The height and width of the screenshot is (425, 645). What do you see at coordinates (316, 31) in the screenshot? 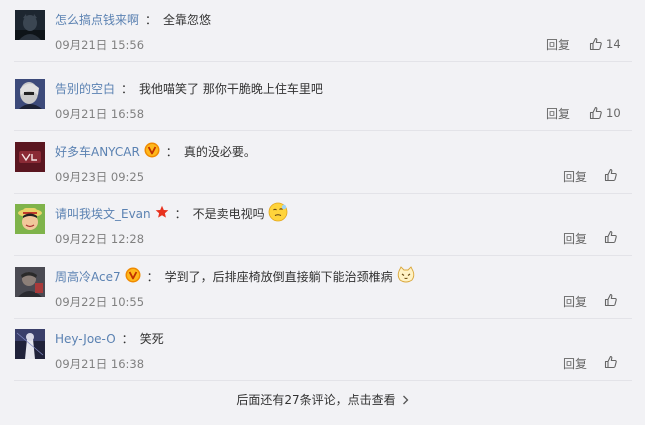
I see `comment-item: 怎么搞点钱来啊 ： 全靠忽悠 09月21日 15:56 回复 14` at bounding box center [316, 31].